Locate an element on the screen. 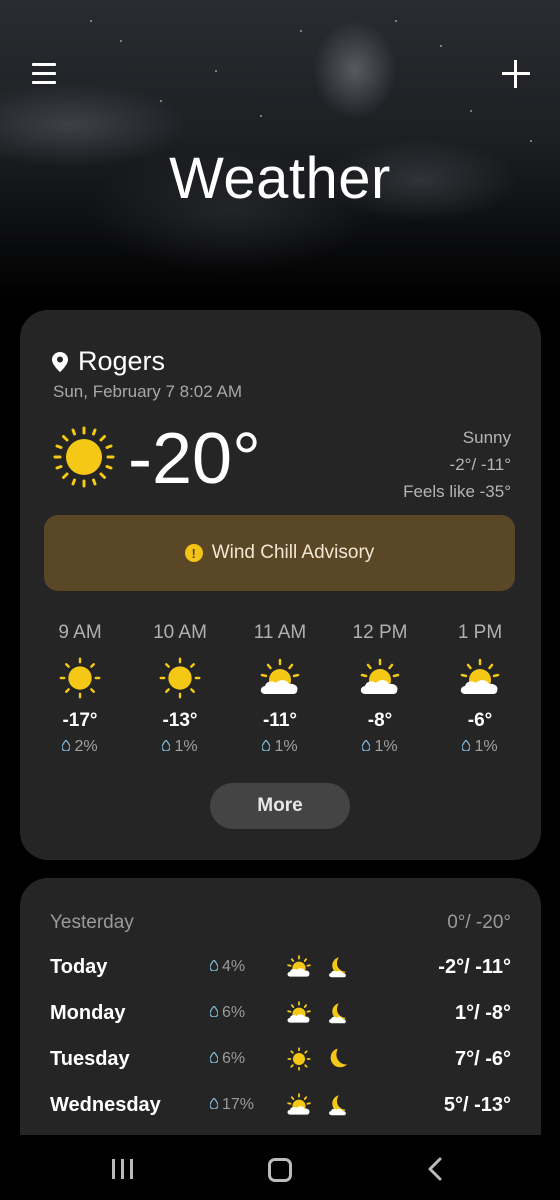  hi-lo-temps: -2°/ -11° is located at coordinates (480, 464).